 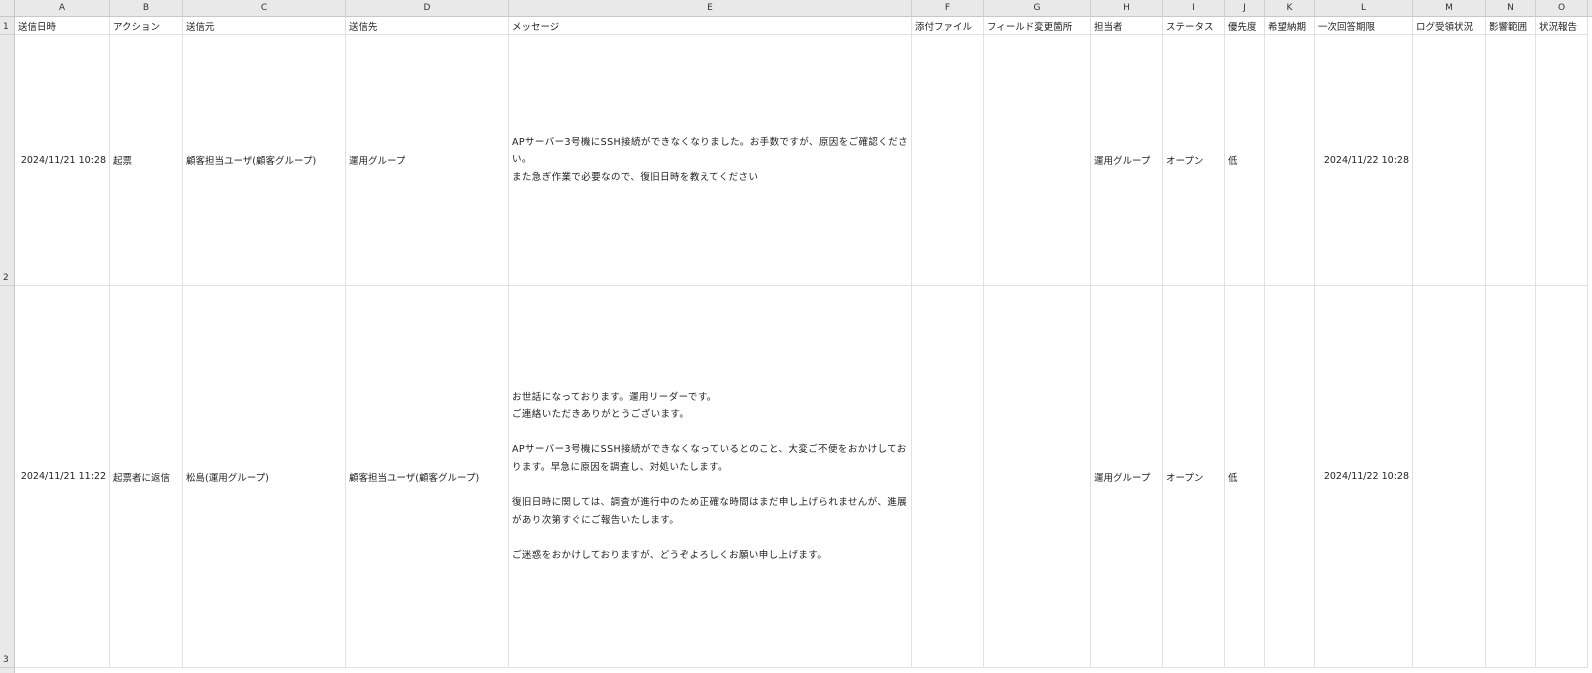 What do you see at coordinates (1127, 8) in the screenshot?
I see `column-header-h: H` at bounding box center [1127, 8].